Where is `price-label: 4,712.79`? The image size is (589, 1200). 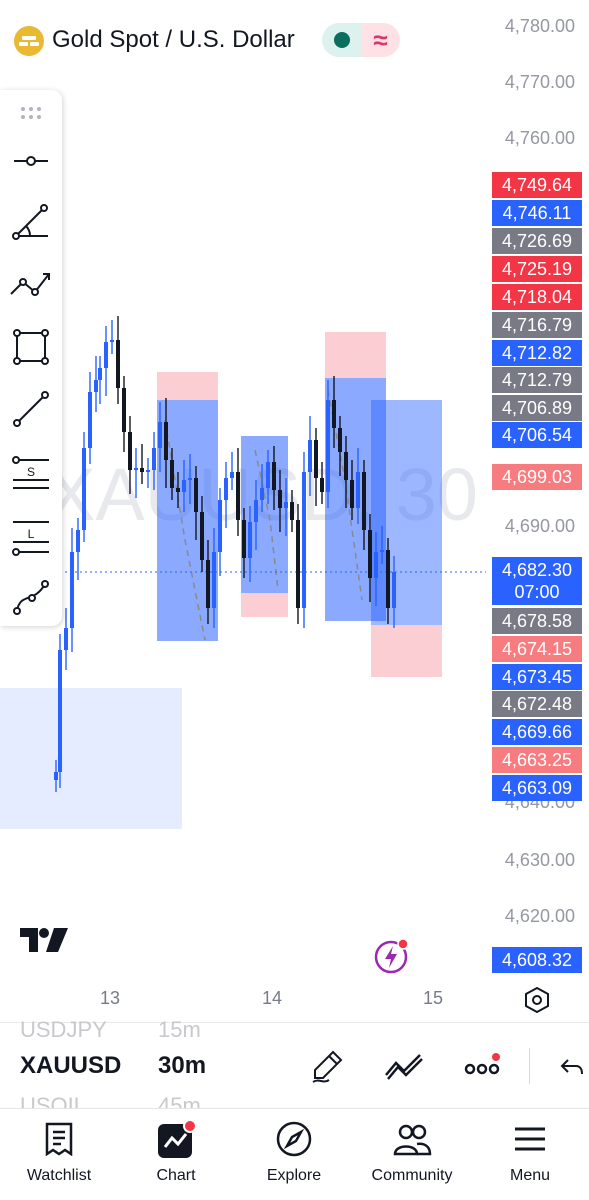
price-label: 4,712.79 is located at coordinates (537, 380).